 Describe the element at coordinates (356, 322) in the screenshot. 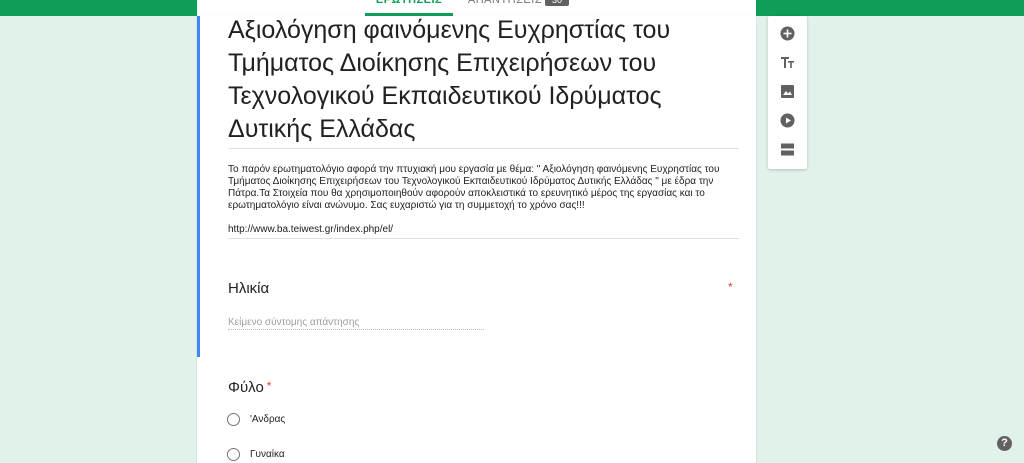

I see `age-short-answer-field` at that location.